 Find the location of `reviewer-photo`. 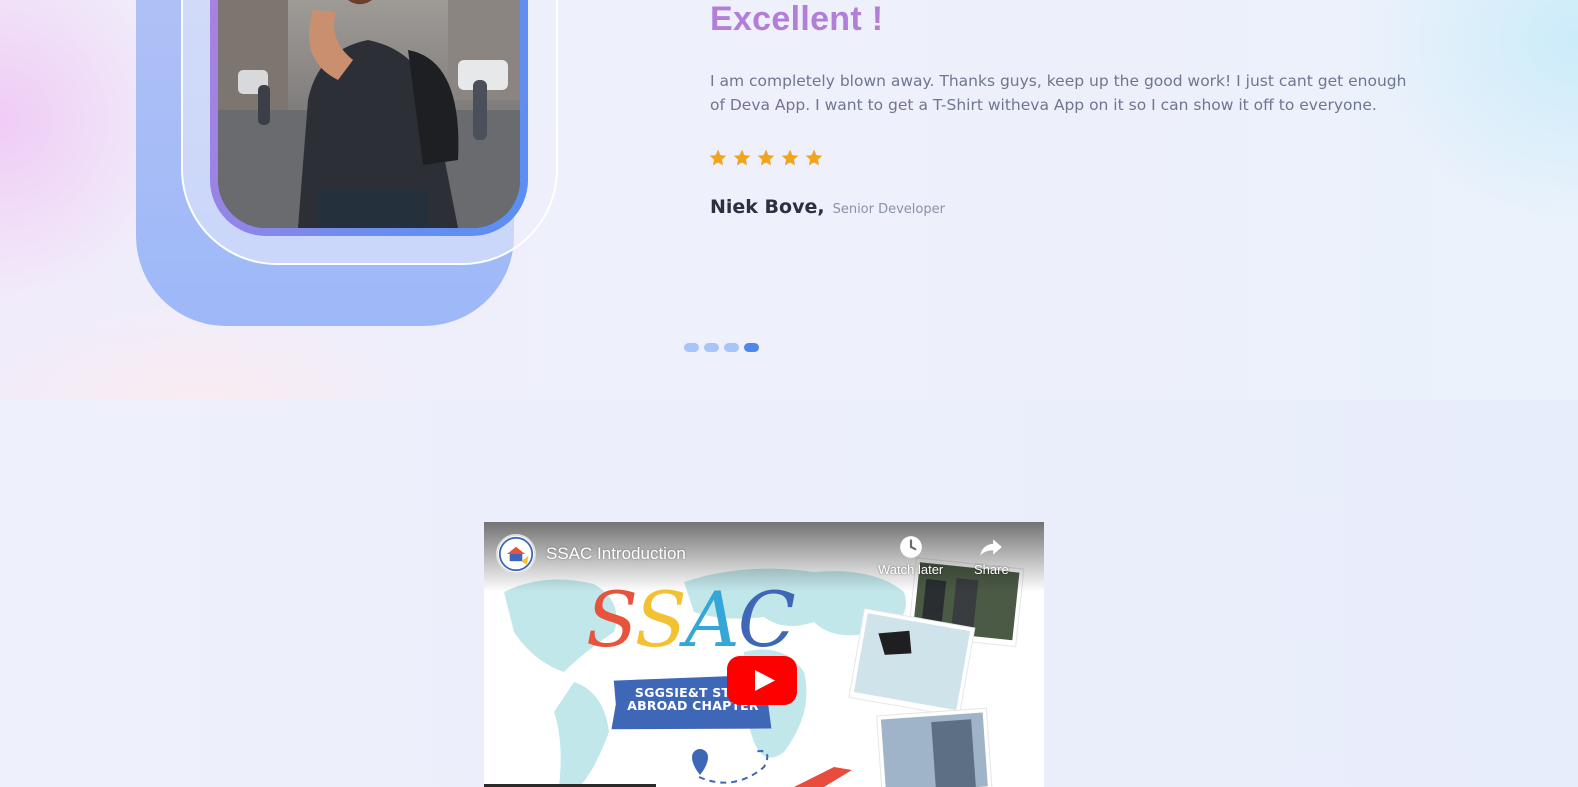

reviewer-photo is located at coordinates (369, 114).